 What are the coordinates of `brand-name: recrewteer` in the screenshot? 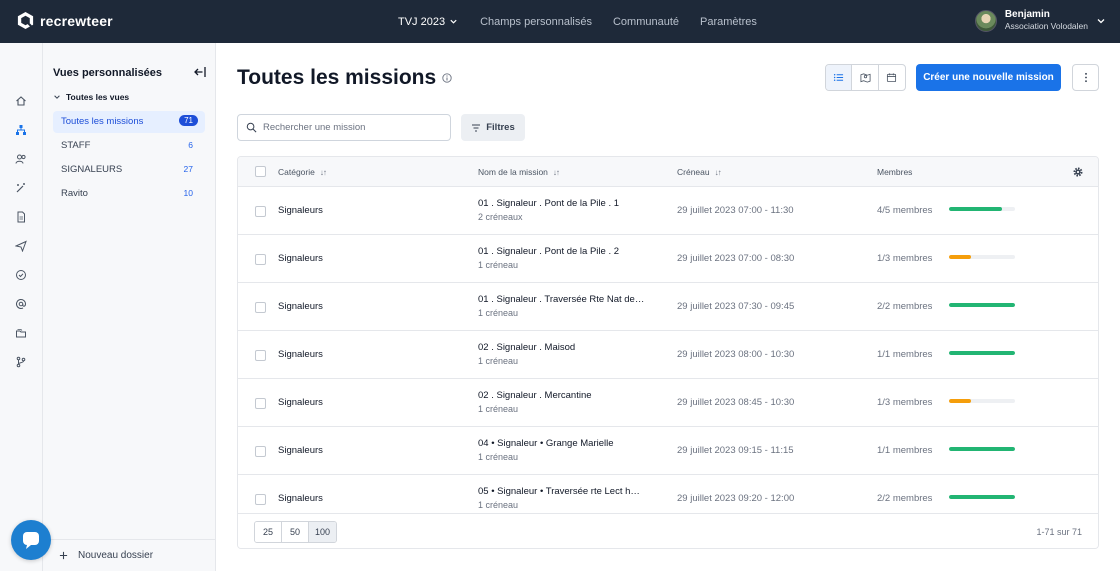 It's located at (76, 20).